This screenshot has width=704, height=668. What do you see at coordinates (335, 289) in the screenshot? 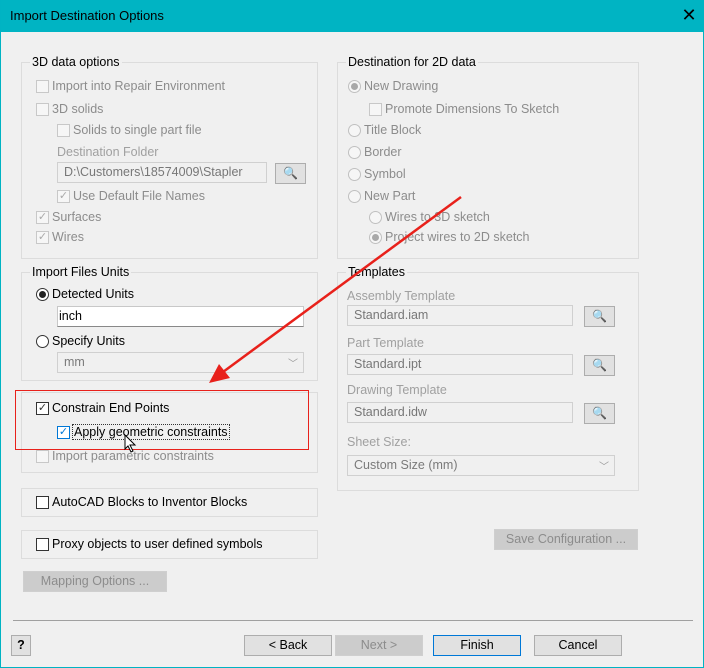
I see `annotation-arrow` at bounding box center [335, 289].